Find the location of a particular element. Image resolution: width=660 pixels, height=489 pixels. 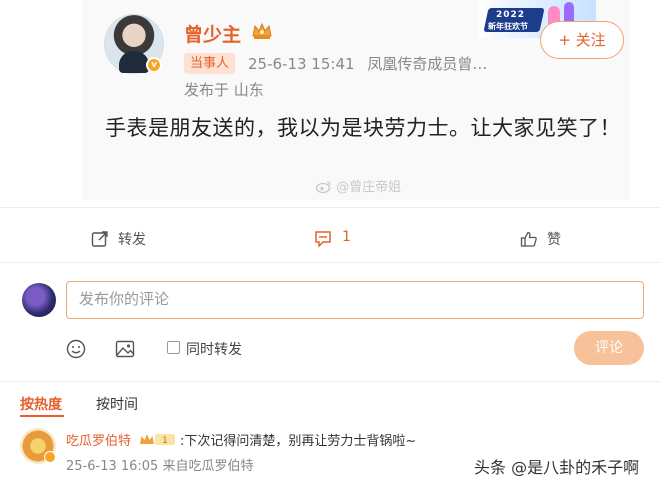

banner-text: 新年狂欢节 is located at coordinates (508, 26).